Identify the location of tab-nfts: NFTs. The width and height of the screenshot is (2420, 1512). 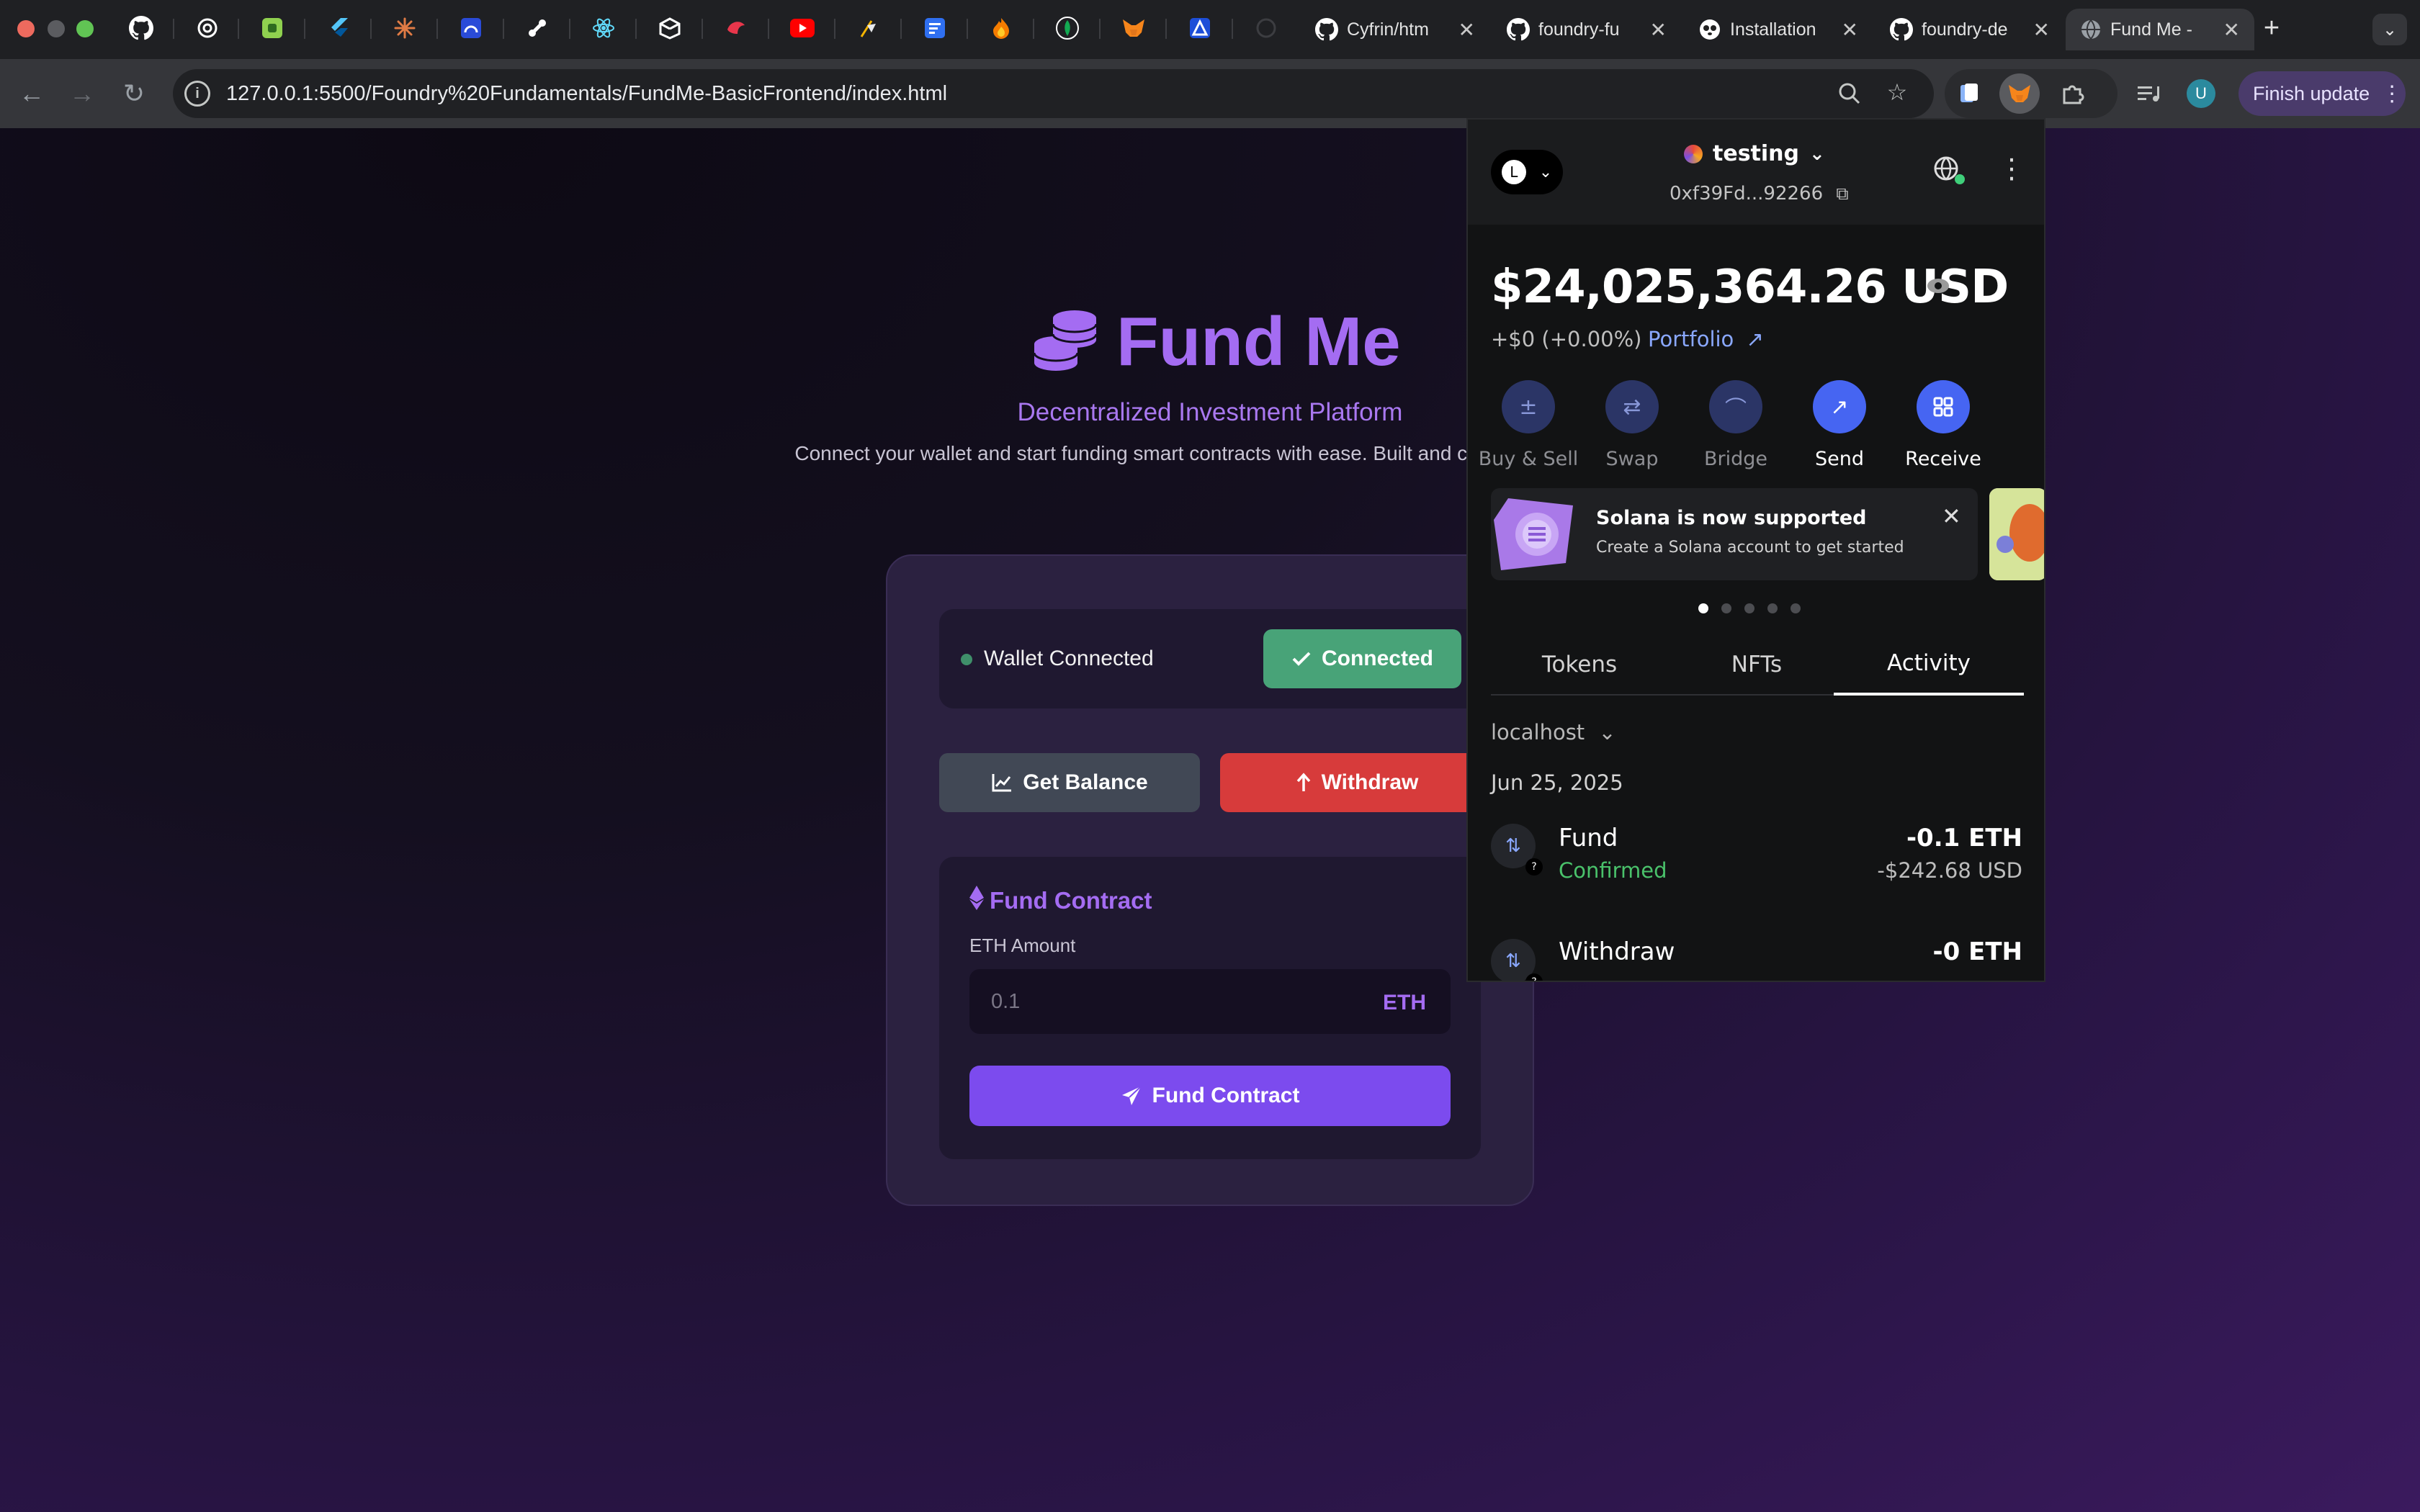
(1757, 665).